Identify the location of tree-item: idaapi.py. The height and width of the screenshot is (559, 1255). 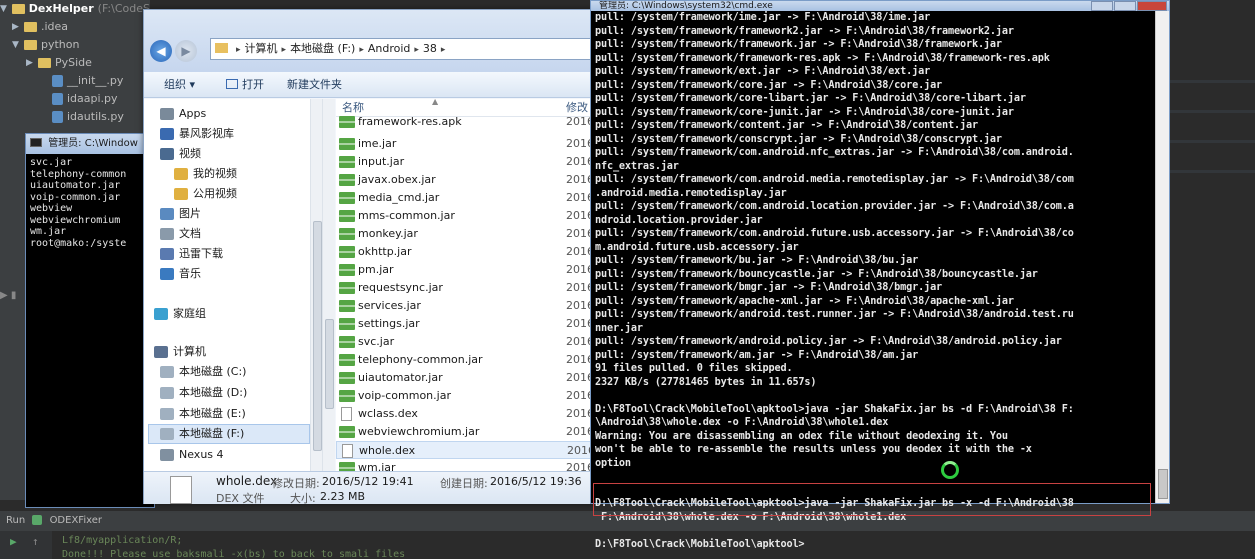
(75, 99).